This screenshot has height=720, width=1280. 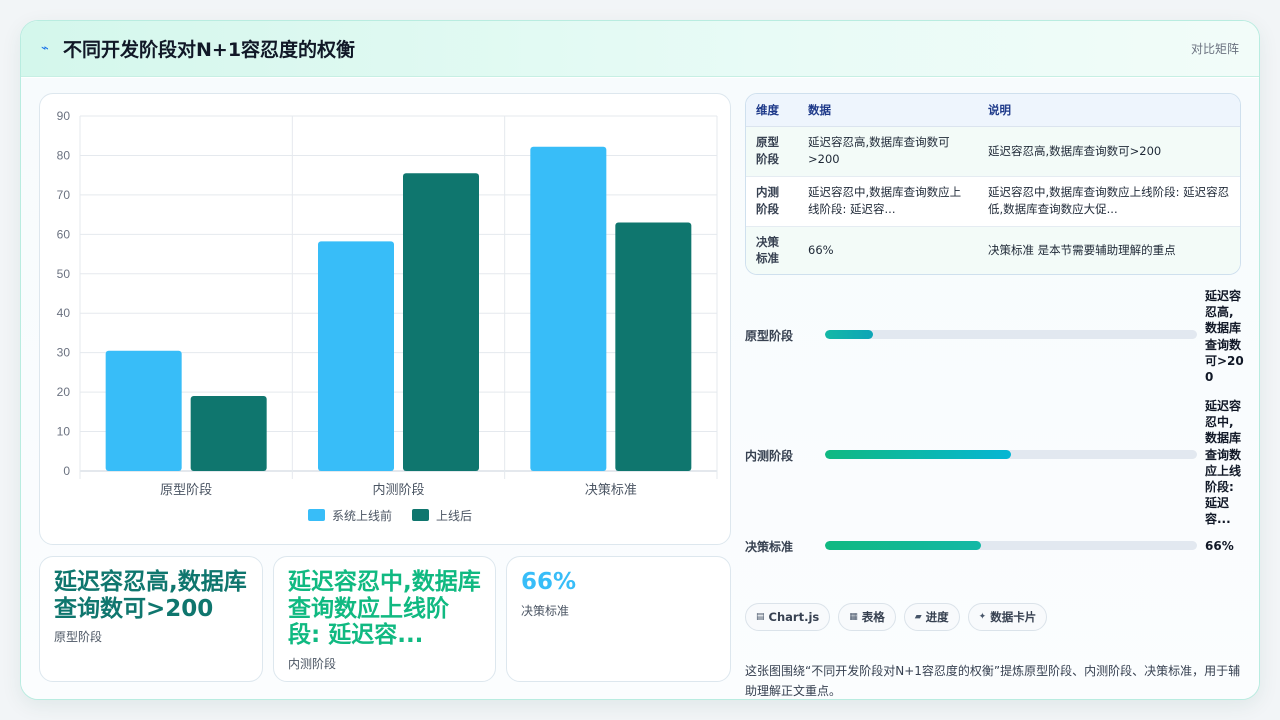 I want to click on stat-label: 决策标准, so click(x=545, y=610).